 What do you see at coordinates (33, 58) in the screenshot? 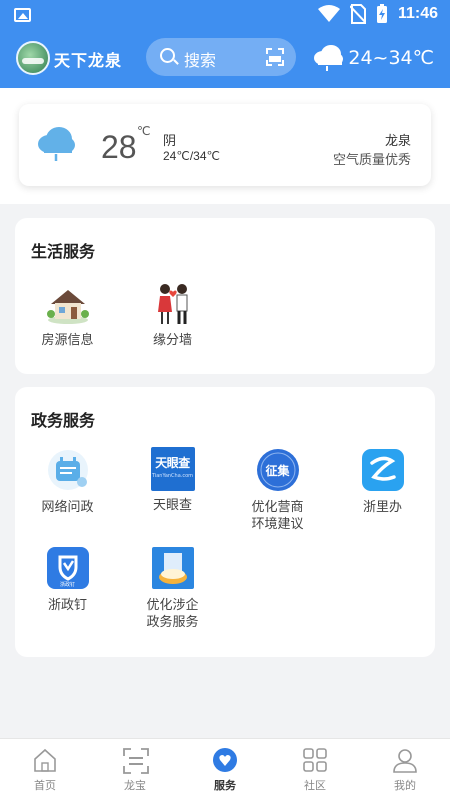
I see `app-logo` at bounding box center [33, 58].